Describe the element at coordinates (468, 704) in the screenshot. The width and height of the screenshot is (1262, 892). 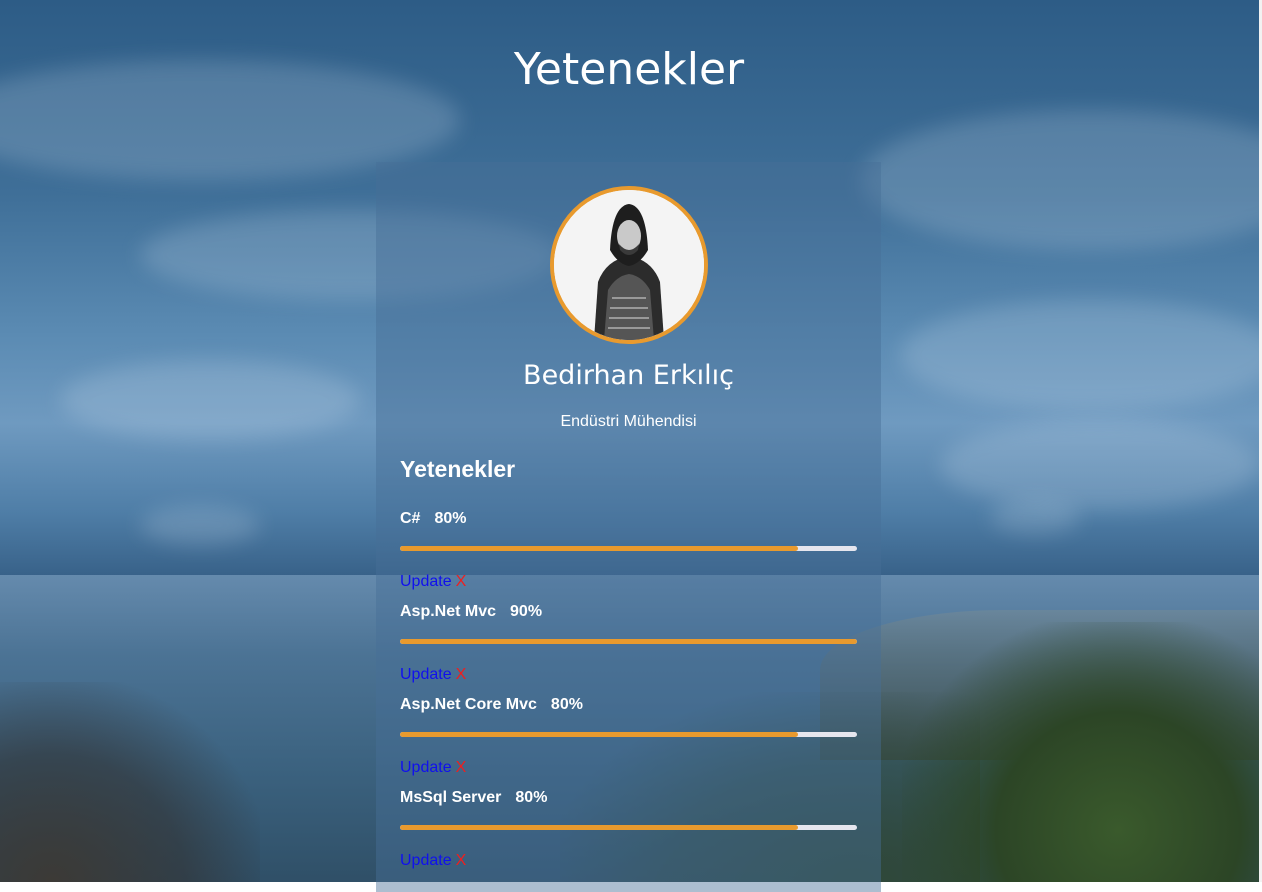
I see `skill-name: Asp.Net Core Mvc` at that location.